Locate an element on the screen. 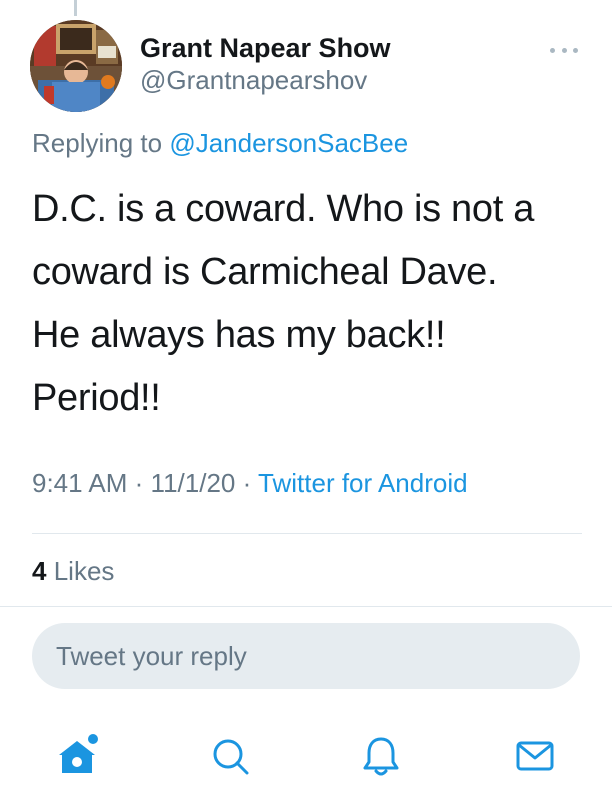 This screenshot has width=612, height=800. search-icon is located at coordinates (231, 757).